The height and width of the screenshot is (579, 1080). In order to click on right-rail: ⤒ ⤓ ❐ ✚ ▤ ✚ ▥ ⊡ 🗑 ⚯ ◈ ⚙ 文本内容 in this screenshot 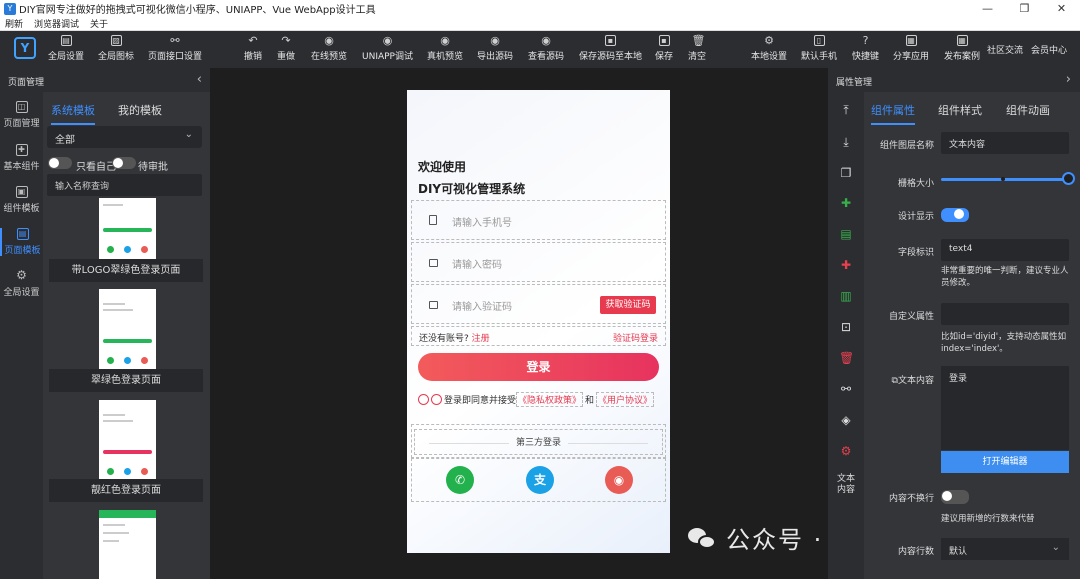, I will do `click(846, 335)`.